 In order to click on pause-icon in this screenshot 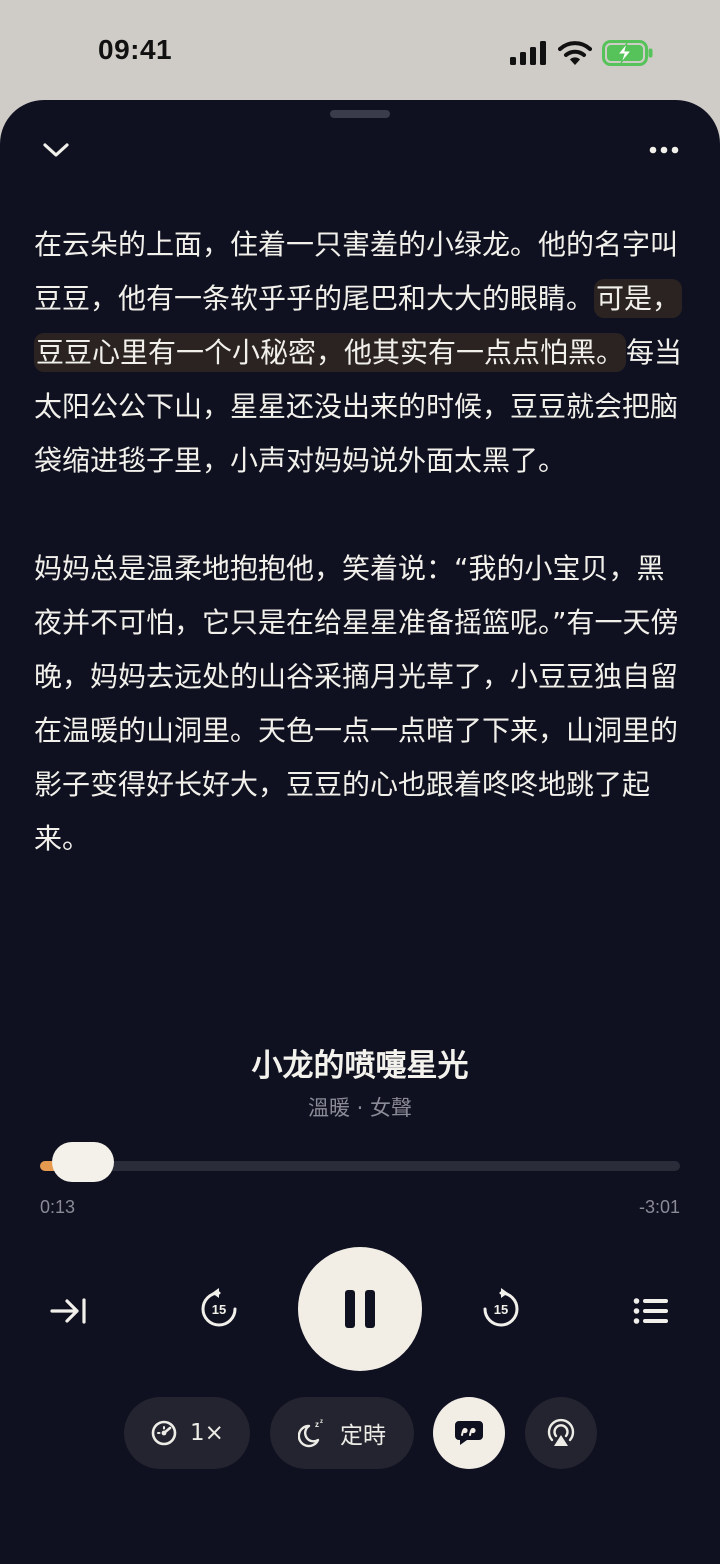, I will do `click(360, 1309)`.